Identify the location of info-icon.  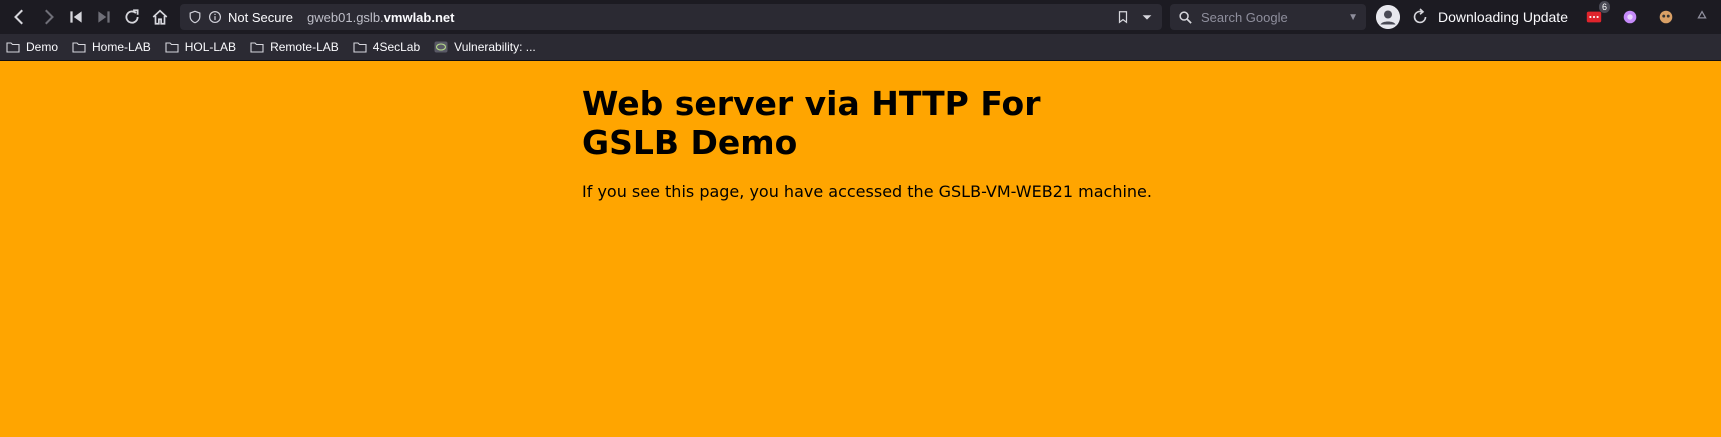
(215, 17).